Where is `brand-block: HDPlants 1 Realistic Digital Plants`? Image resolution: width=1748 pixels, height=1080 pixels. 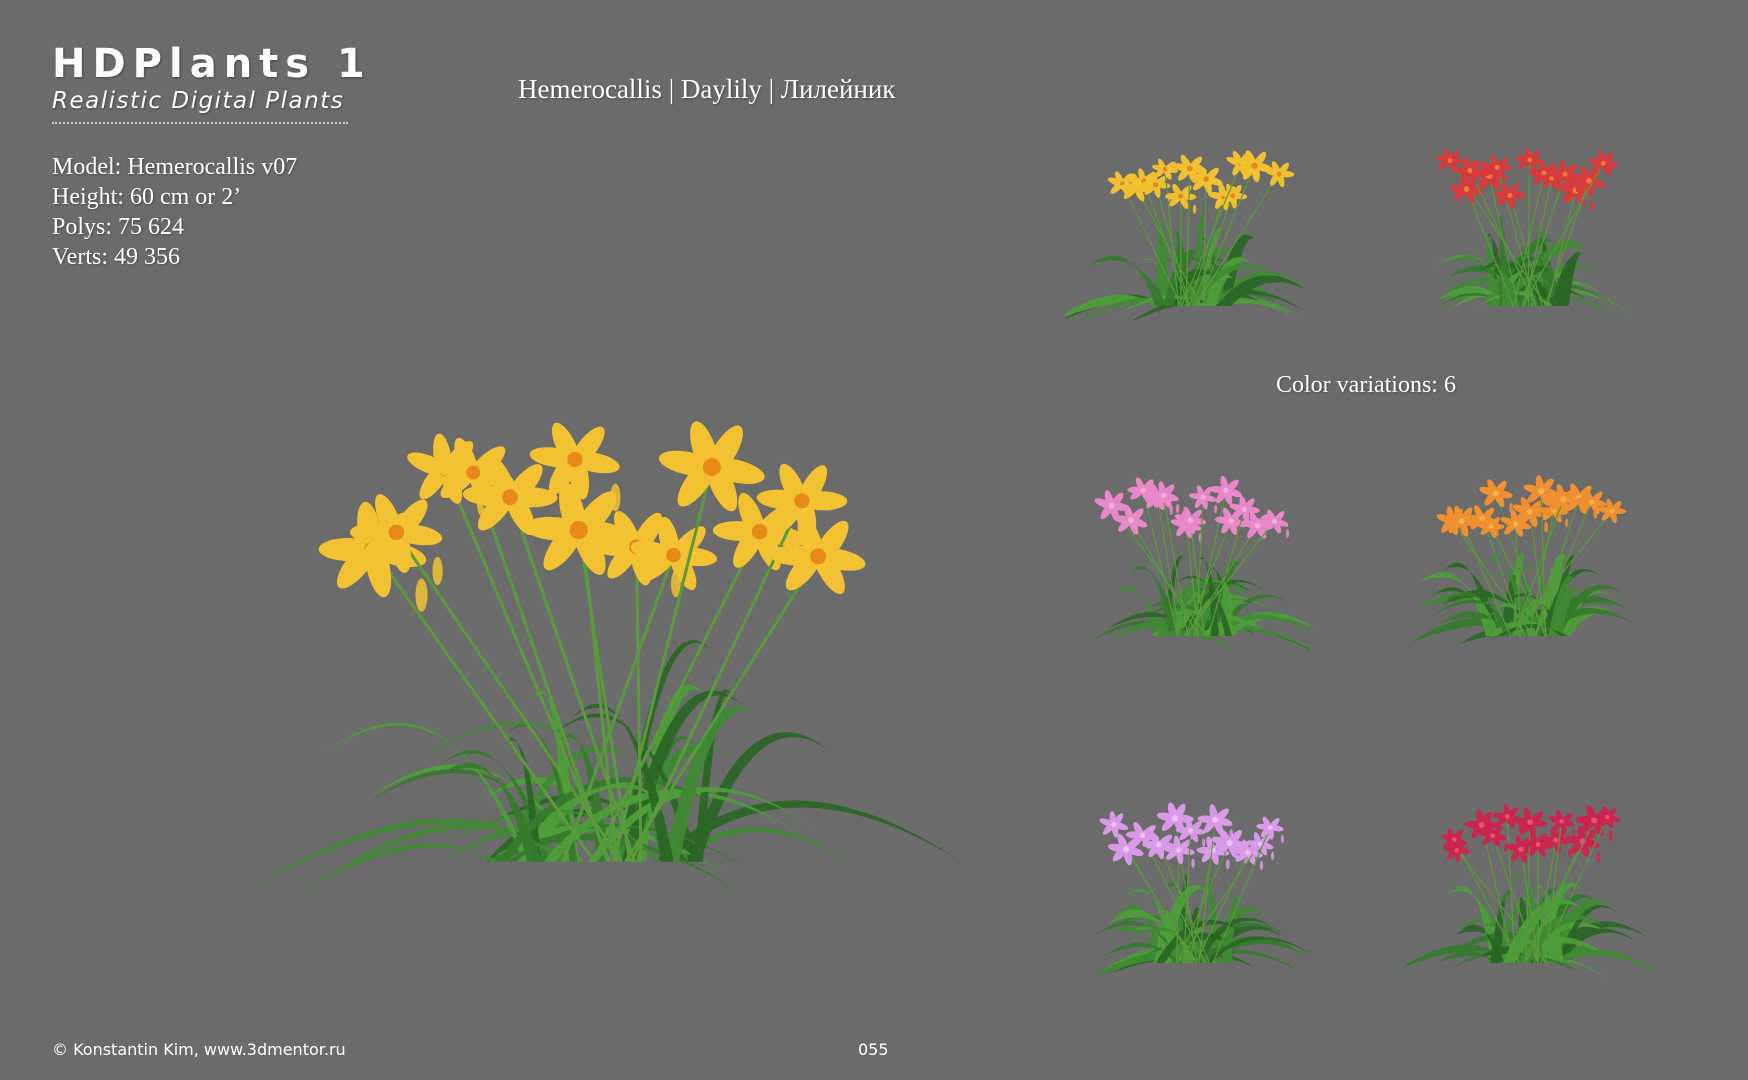
brand-block: HDPlants 1 Realistic Digital Plants is located at coordinates (212, 82).